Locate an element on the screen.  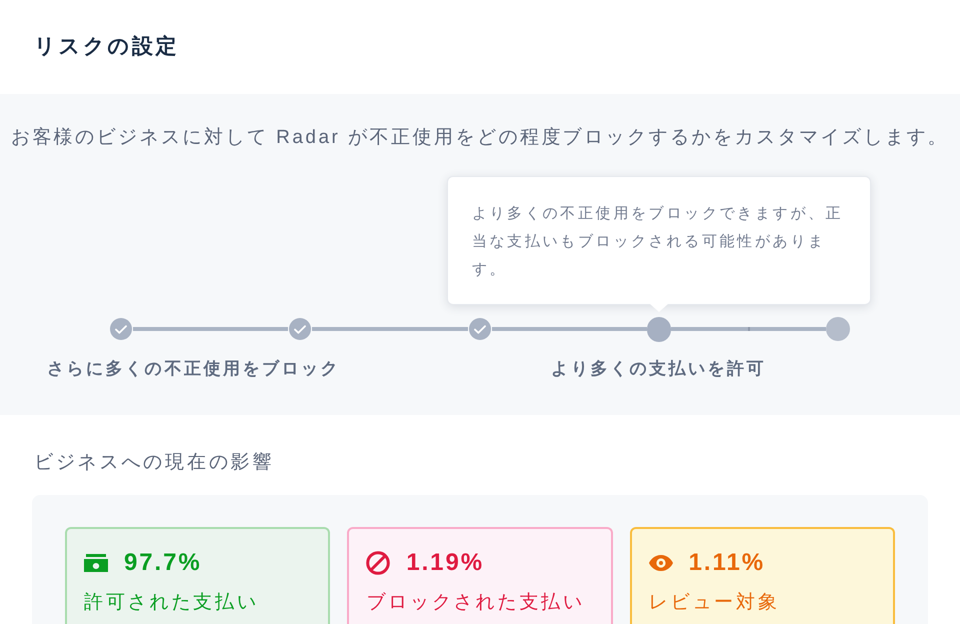
tooltip-pointer-icon is located at coordinates (659, 308).